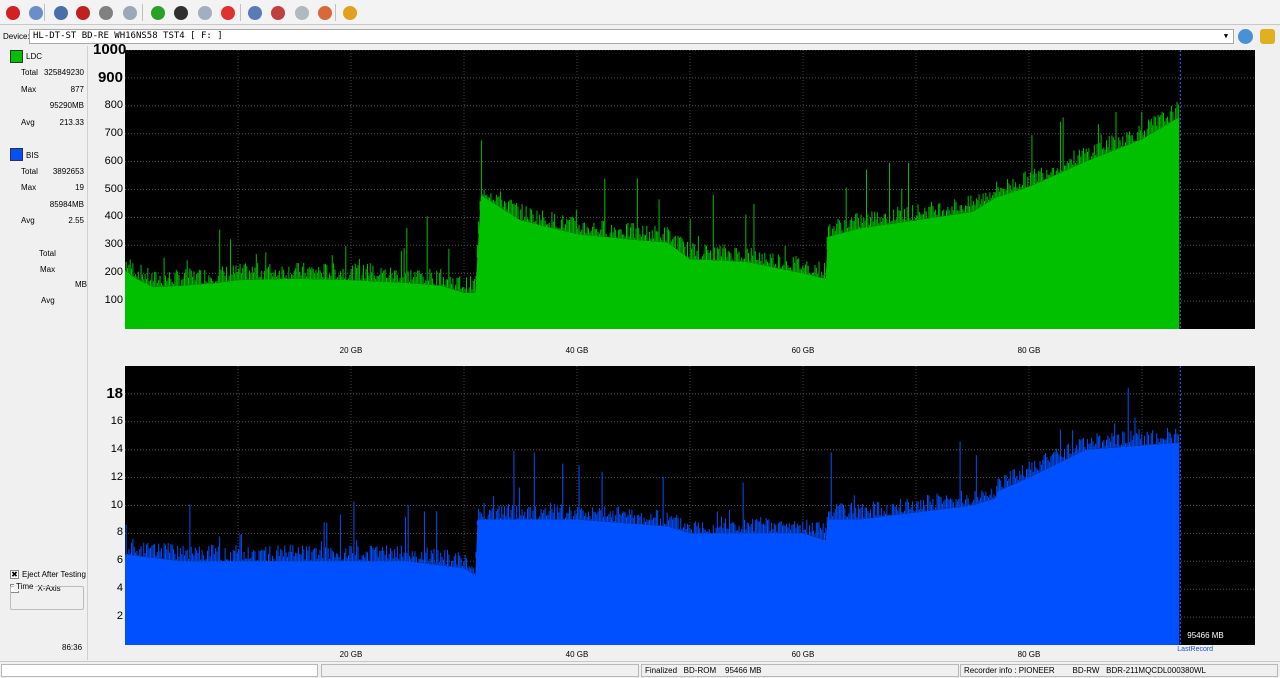 This screenshot has width=1280, height=678. I want to click on stop-icon, so click(227, 12).